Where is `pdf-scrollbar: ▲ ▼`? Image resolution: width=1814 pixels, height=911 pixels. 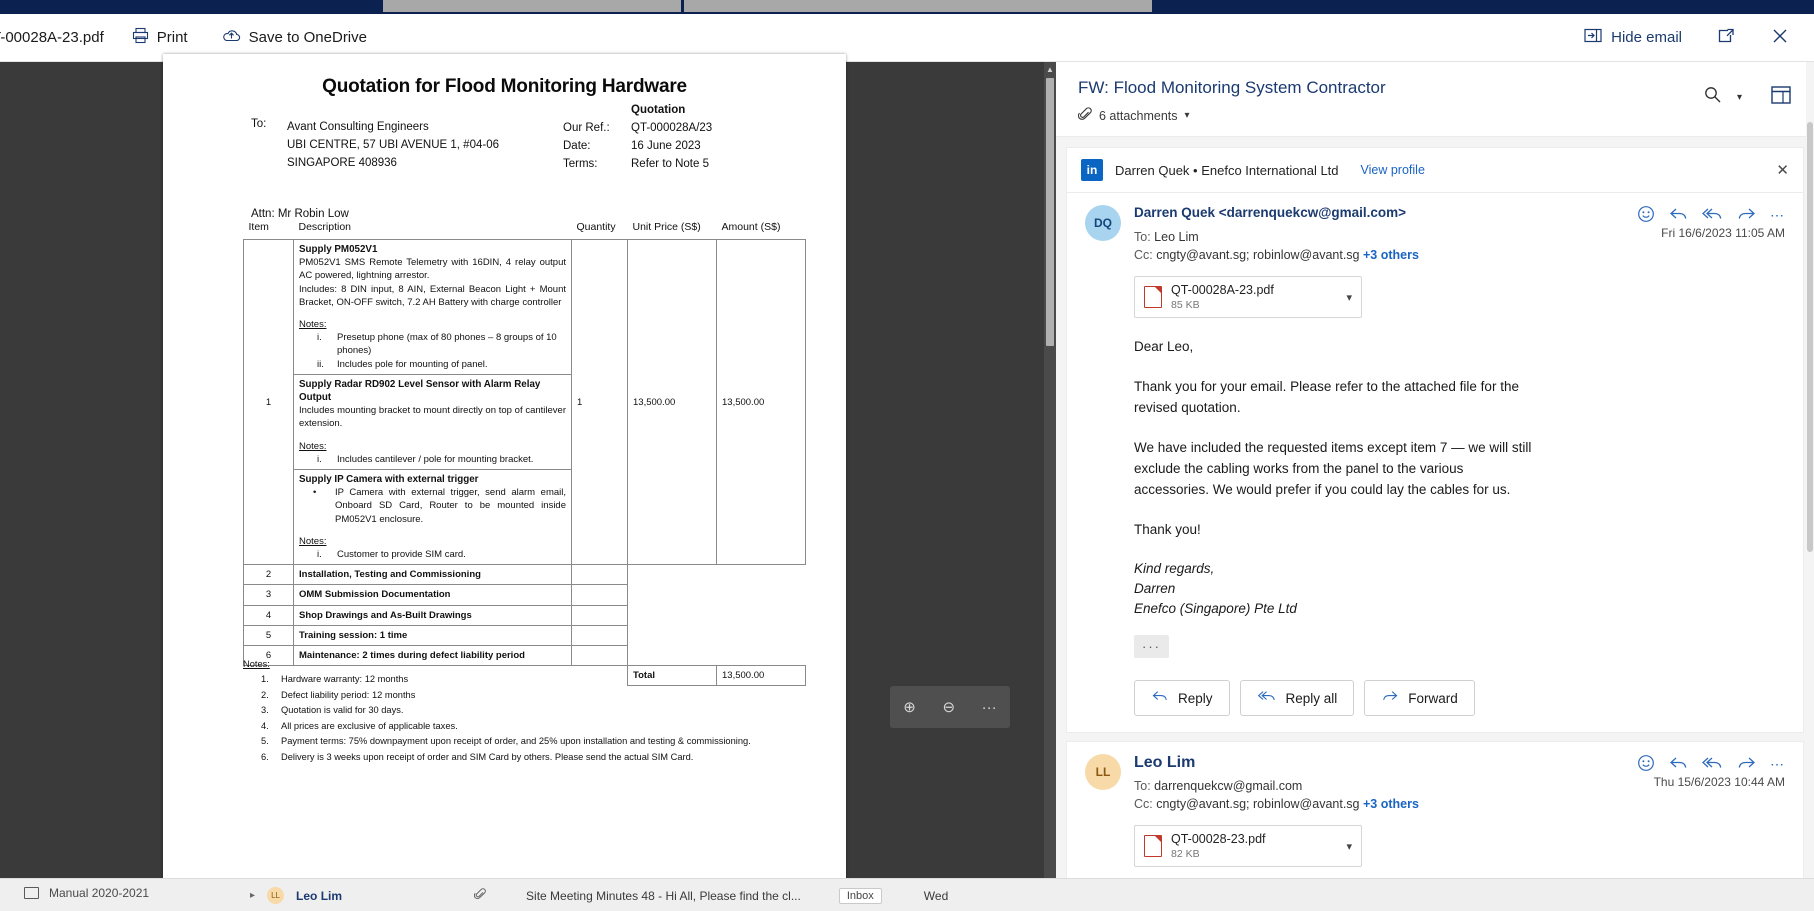
pdf-scrollbar: ▲ ▼ is located at coordinates (1050, 486).